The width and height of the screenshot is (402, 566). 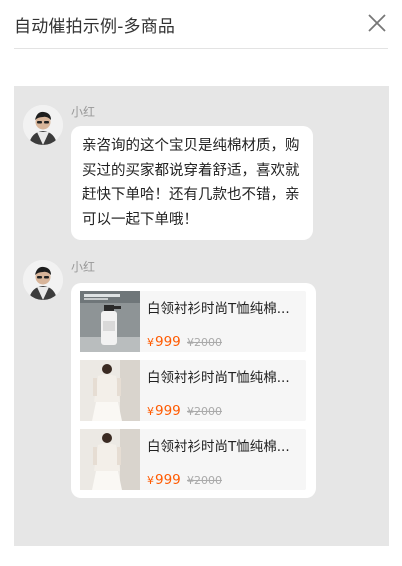 What do you see at coordinates (201, 48) in the screenshot?
I see `header-divider` at bounding box center [201, 48].